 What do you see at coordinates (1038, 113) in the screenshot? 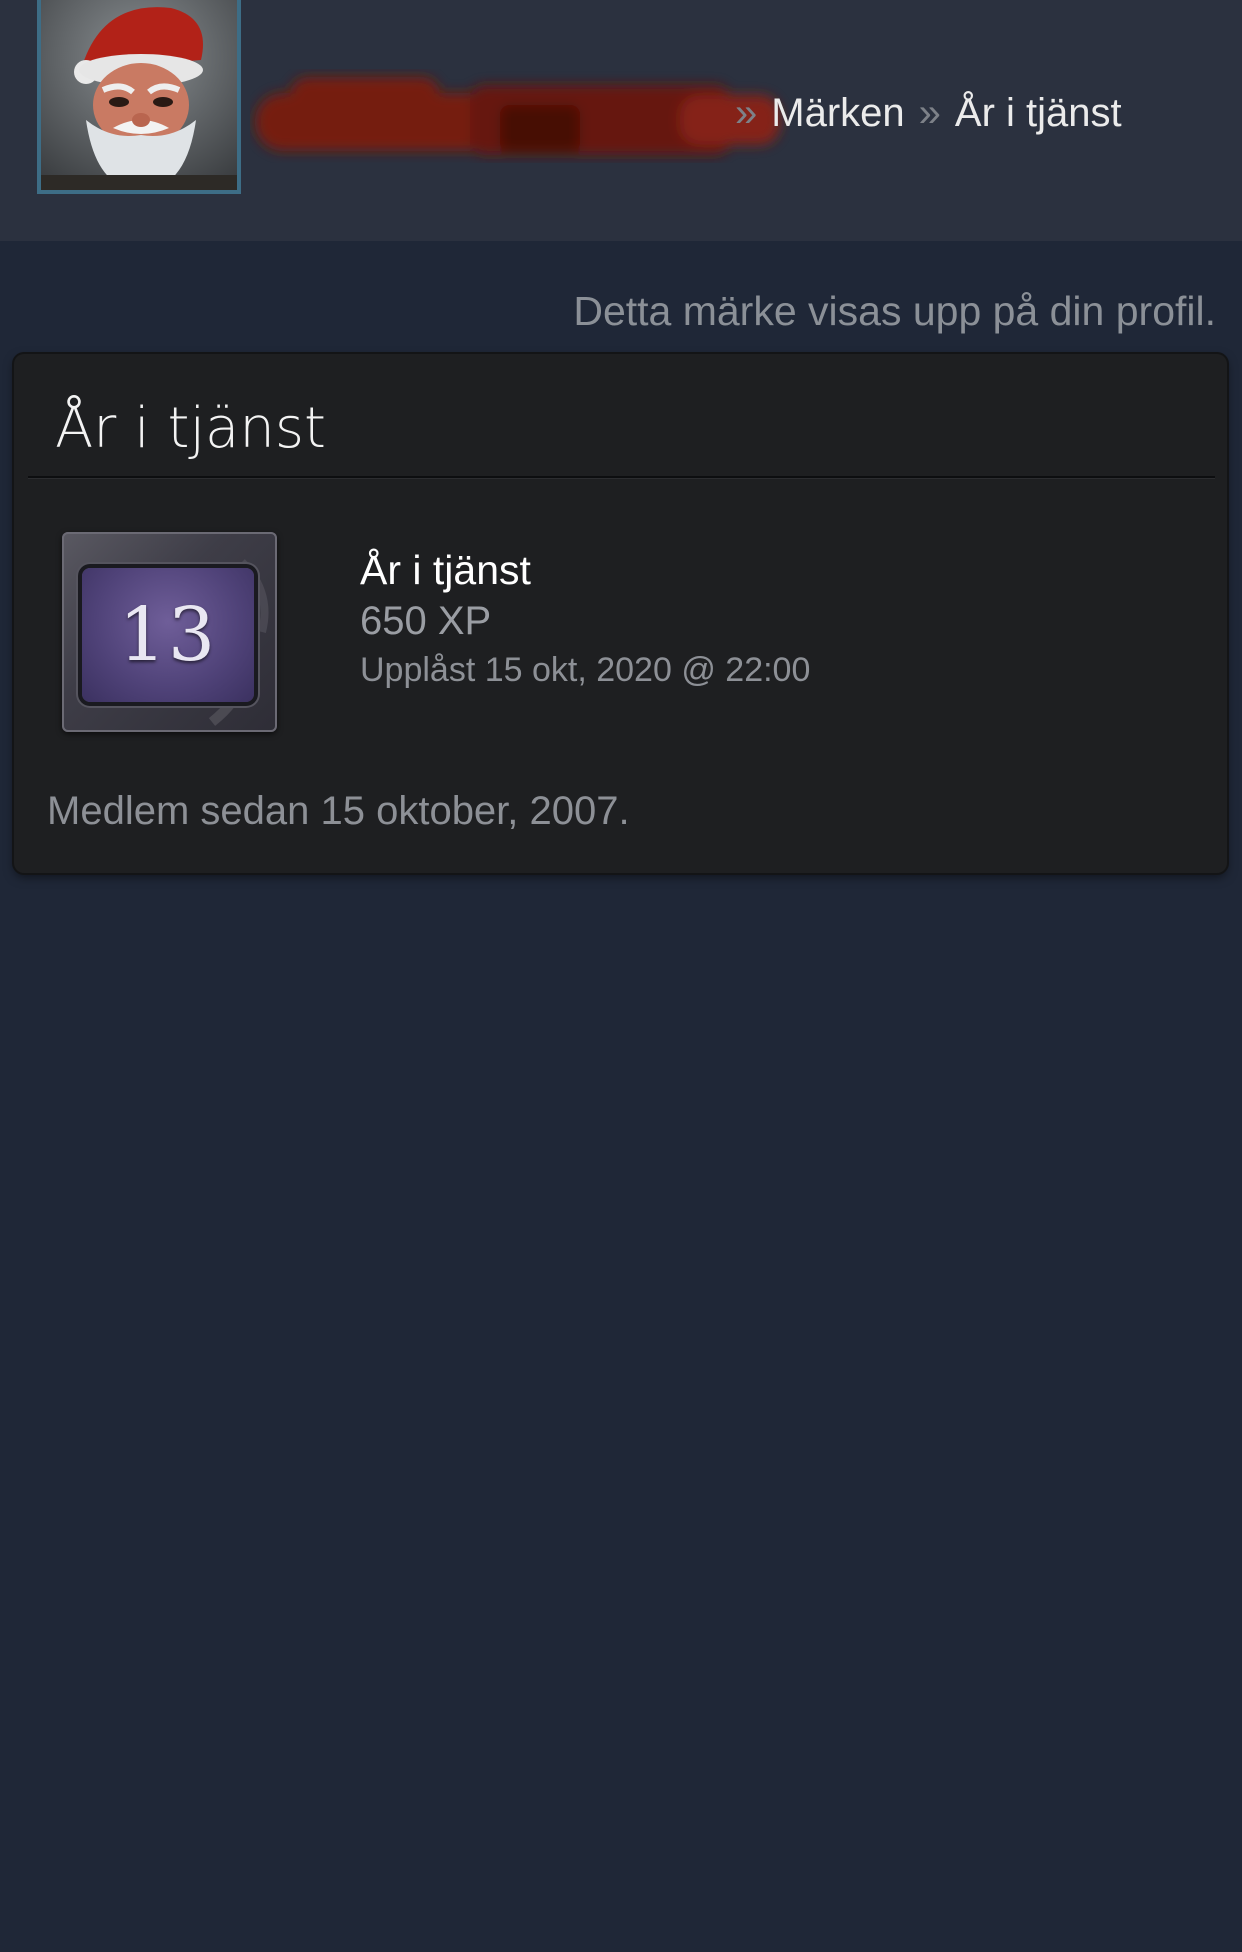
I see `breadcrumb-current-link: År i tjänst` at bounding box center [1038, 113].